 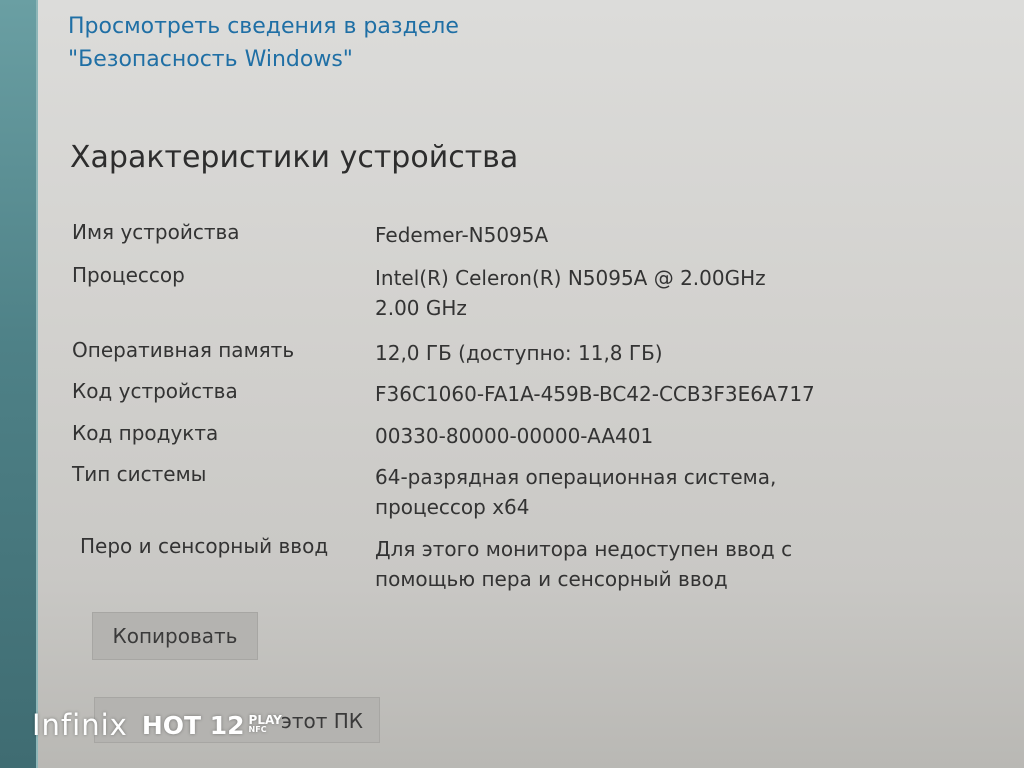 What do you see at coordinates (514, 436) in the screenshot?
I see `spec-value: 00330-80000-00000-AA401` at bounding box center [514, 436].